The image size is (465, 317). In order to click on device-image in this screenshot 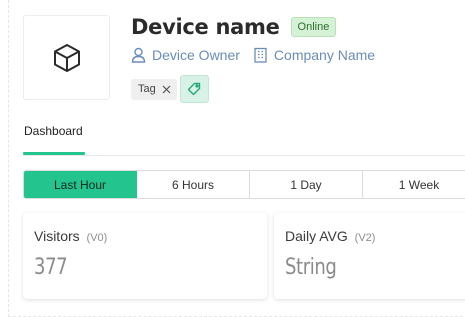, I will do `click(66, 57)`.